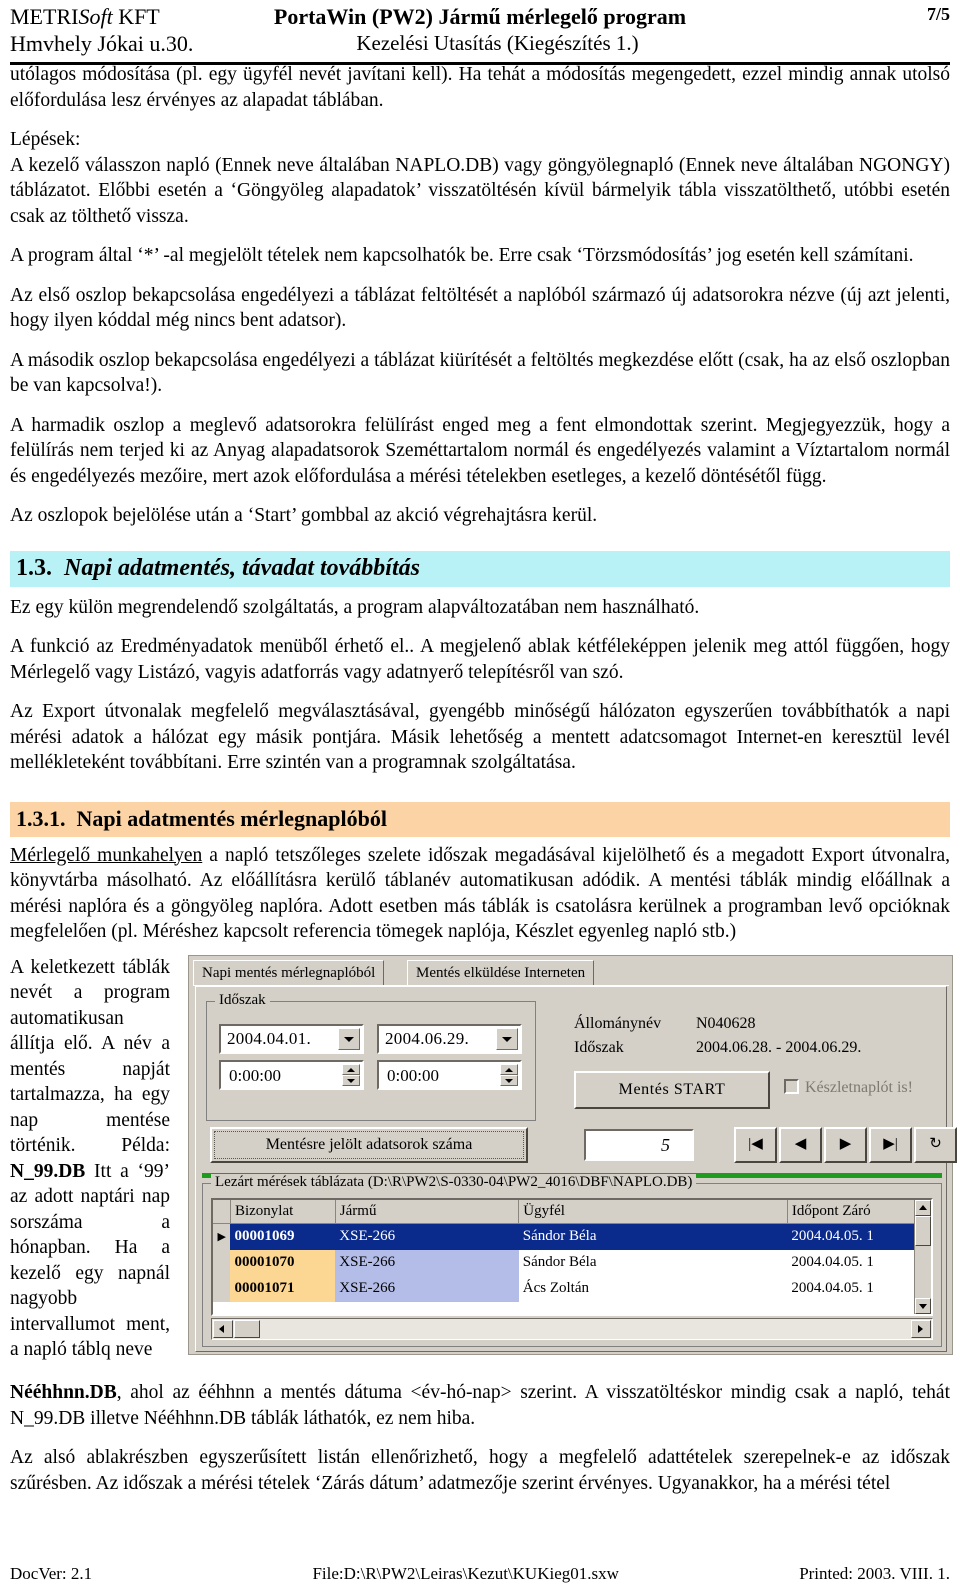 The width and height of the screenshot is (960, 1594). I want to click on vertical-scroll-thumb, so click(923, 1230).